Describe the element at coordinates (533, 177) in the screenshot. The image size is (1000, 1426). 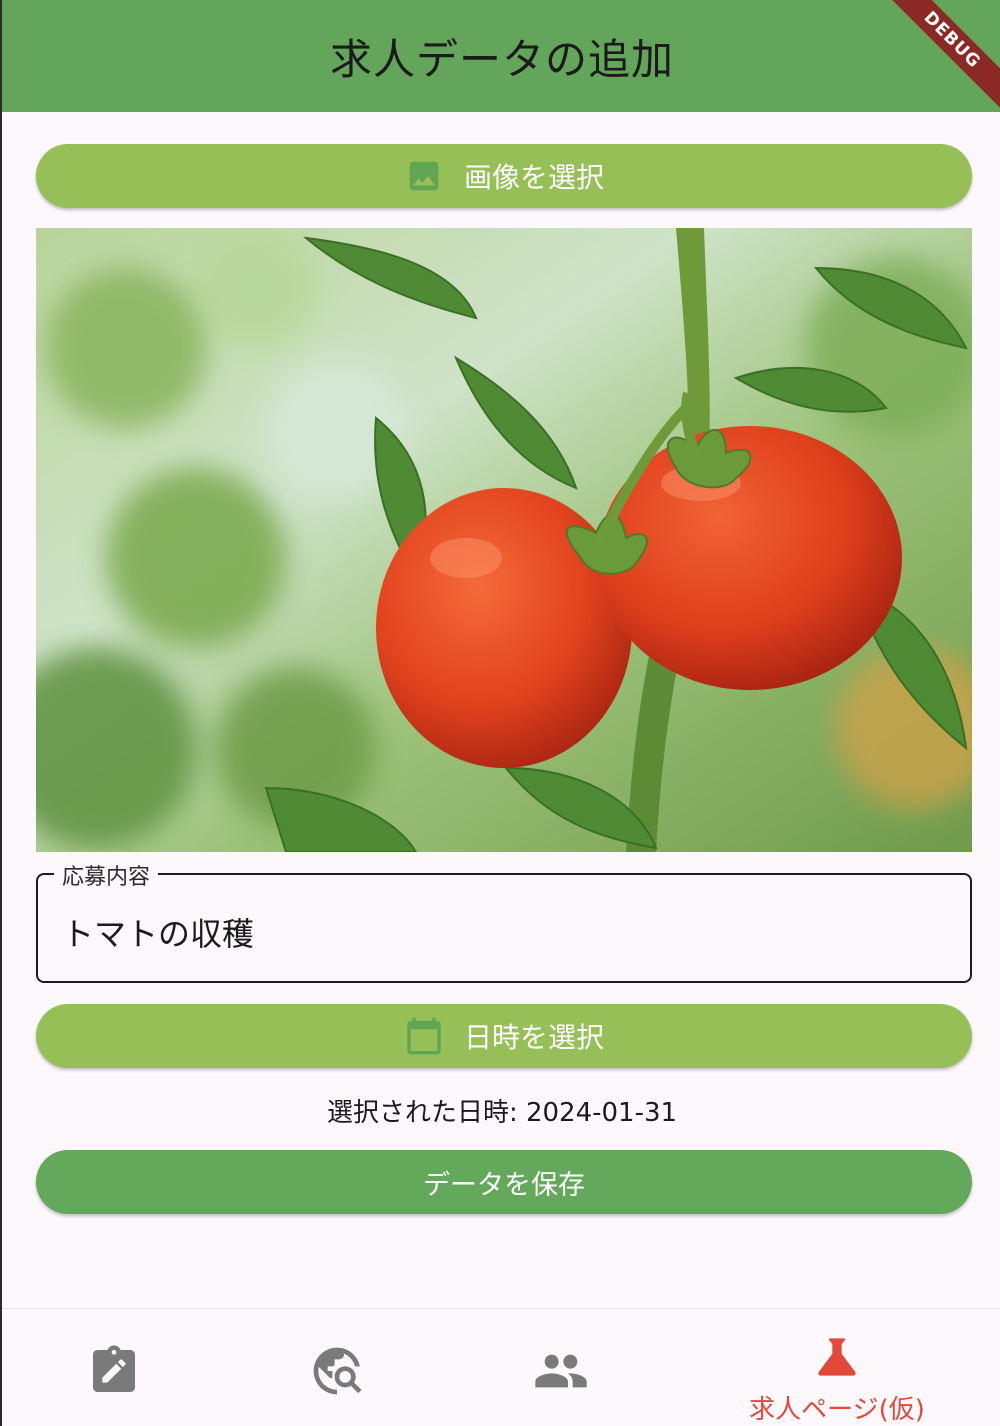
I see `select-image-label: 画像を選択` at that location.